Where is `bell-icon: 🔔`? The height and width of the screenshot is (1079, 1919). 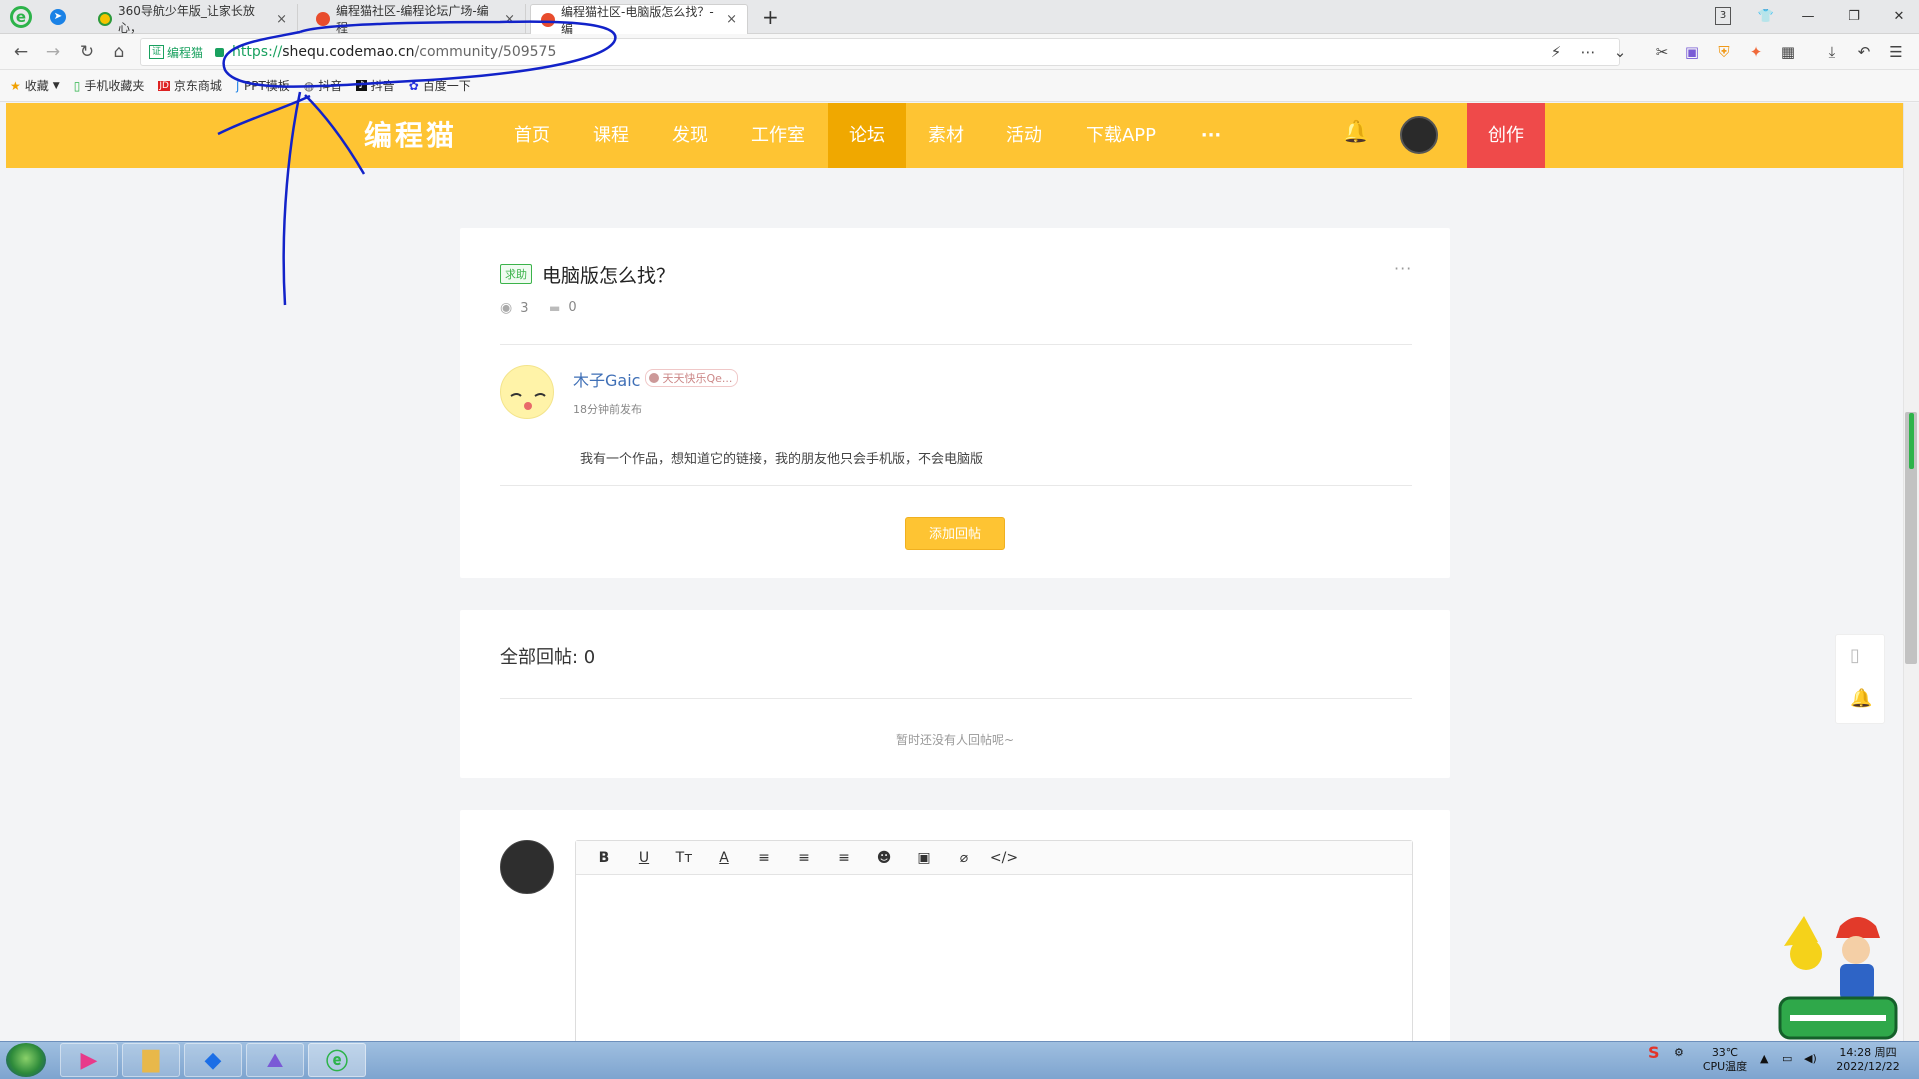 bell-icon: 🔔 is located at coordinates (1355, 132).